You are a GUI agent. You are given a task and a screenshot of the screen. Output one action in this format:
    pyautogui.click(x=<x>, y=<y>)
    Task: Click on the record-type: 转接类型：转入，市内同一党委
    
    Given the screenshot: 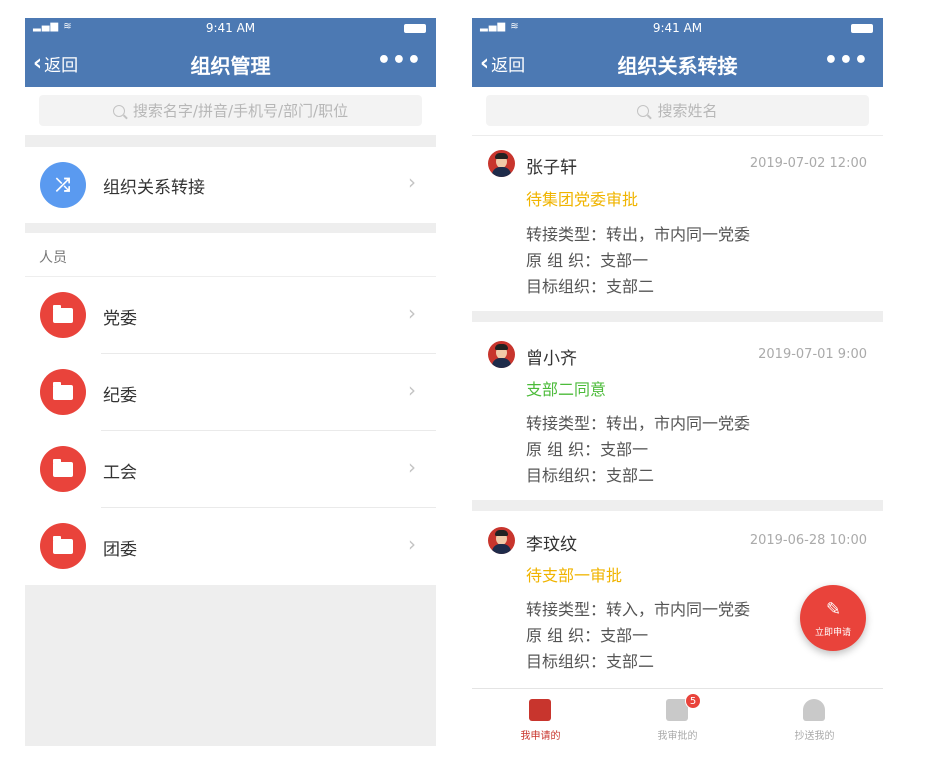 What is the action you would take?
    pyautogui.click(x=638, y=609)
    